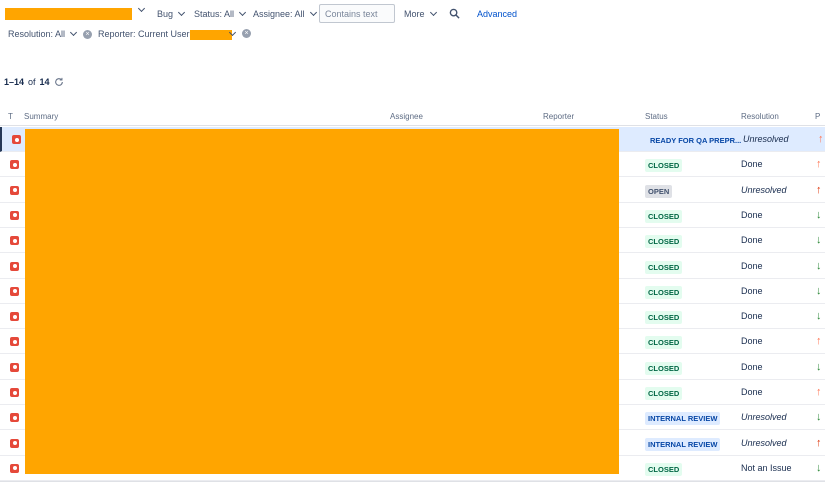 This screenshot has height=491, width=825. I want to click on type-filter-label: Bug, so click(165, 14).